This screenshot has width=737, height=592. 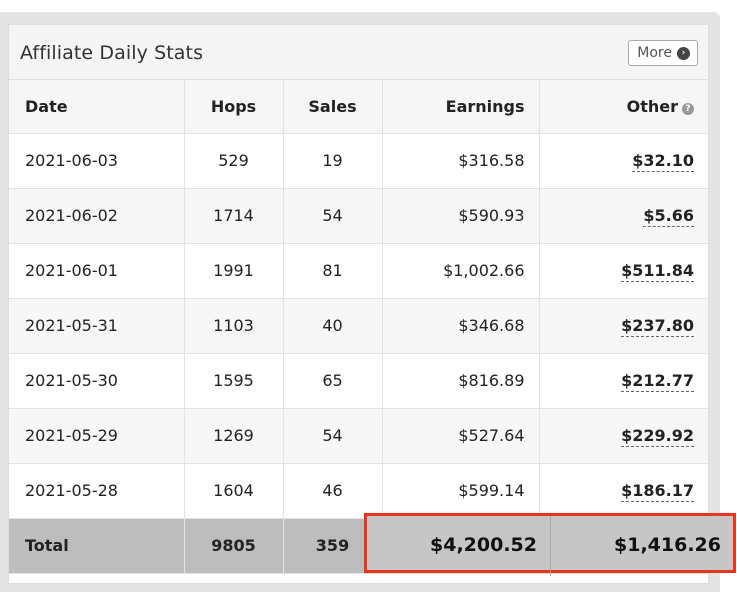 I want to click on header-other-label: Other, so click(x=652, y=106).